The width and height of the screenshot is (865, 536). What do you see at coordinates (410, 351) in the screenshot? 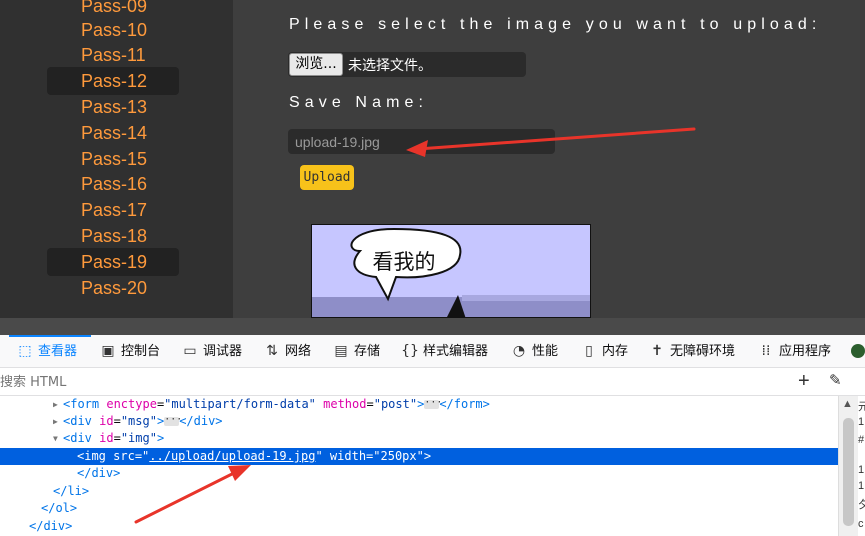
I see `style-editor-icon: {}` at bounding box center [410, 351].